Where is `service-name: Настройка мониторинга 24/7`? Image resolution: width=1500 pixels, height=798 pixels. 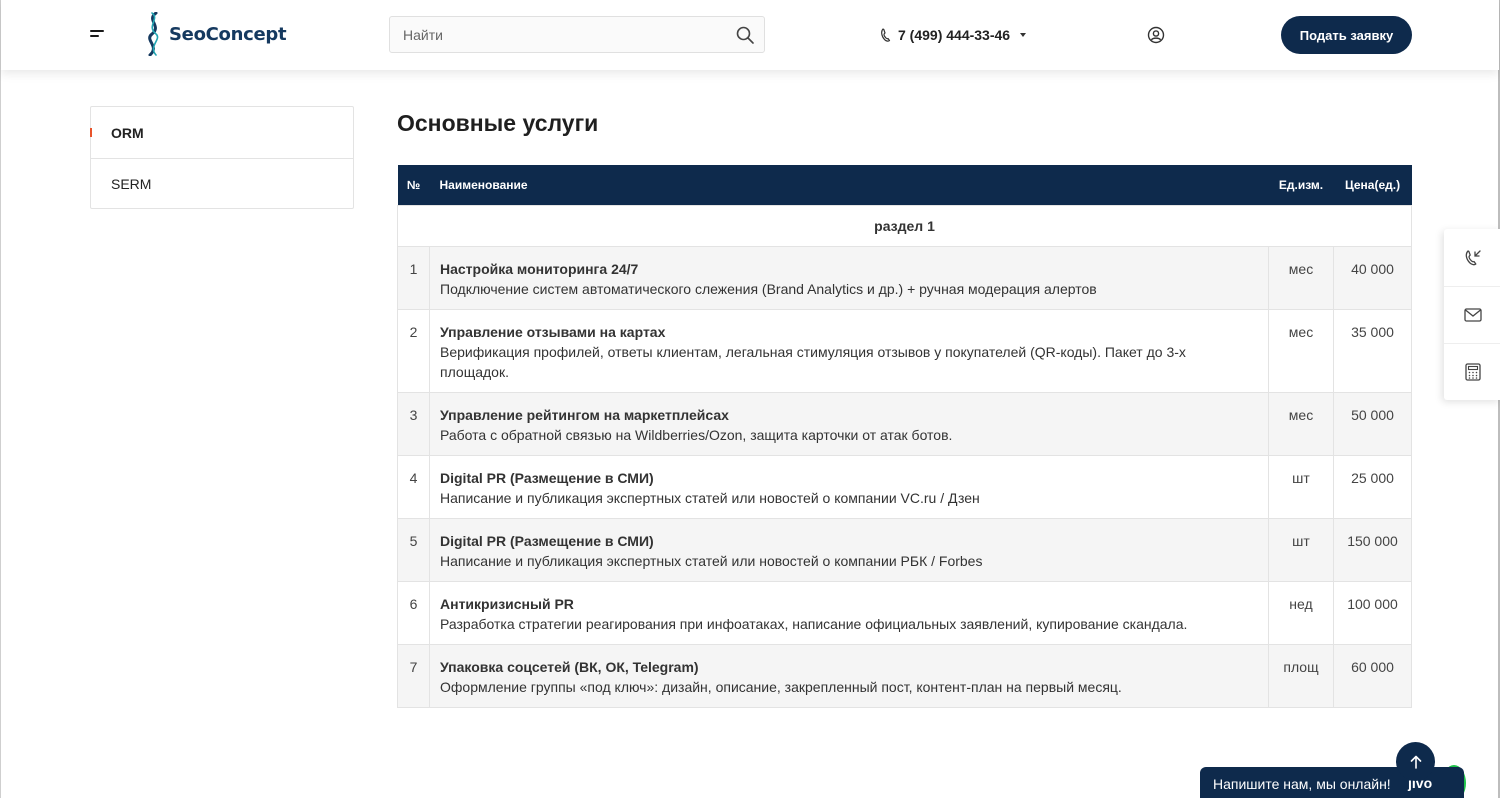 service-name: Настройка мониторинга 24/7 is located at coordinates (539, 268).